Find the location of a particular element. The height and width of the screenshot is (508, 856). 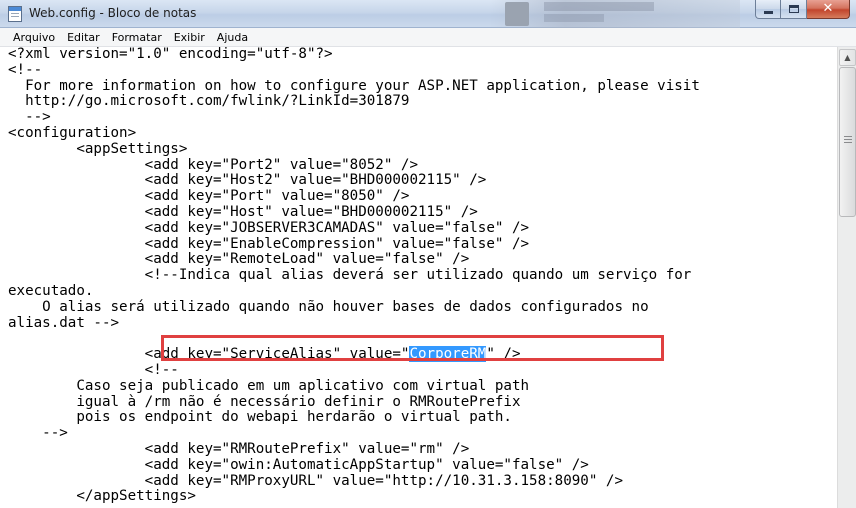

caption-buttons: ✕ is located at coordinates (802, 10).